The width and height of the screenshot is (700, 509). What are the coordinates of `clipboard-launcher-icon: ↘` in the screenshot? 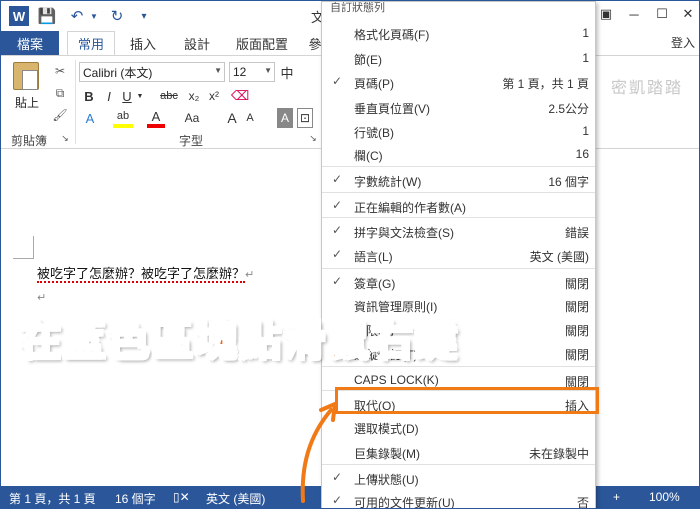 It's located at (65, 138).